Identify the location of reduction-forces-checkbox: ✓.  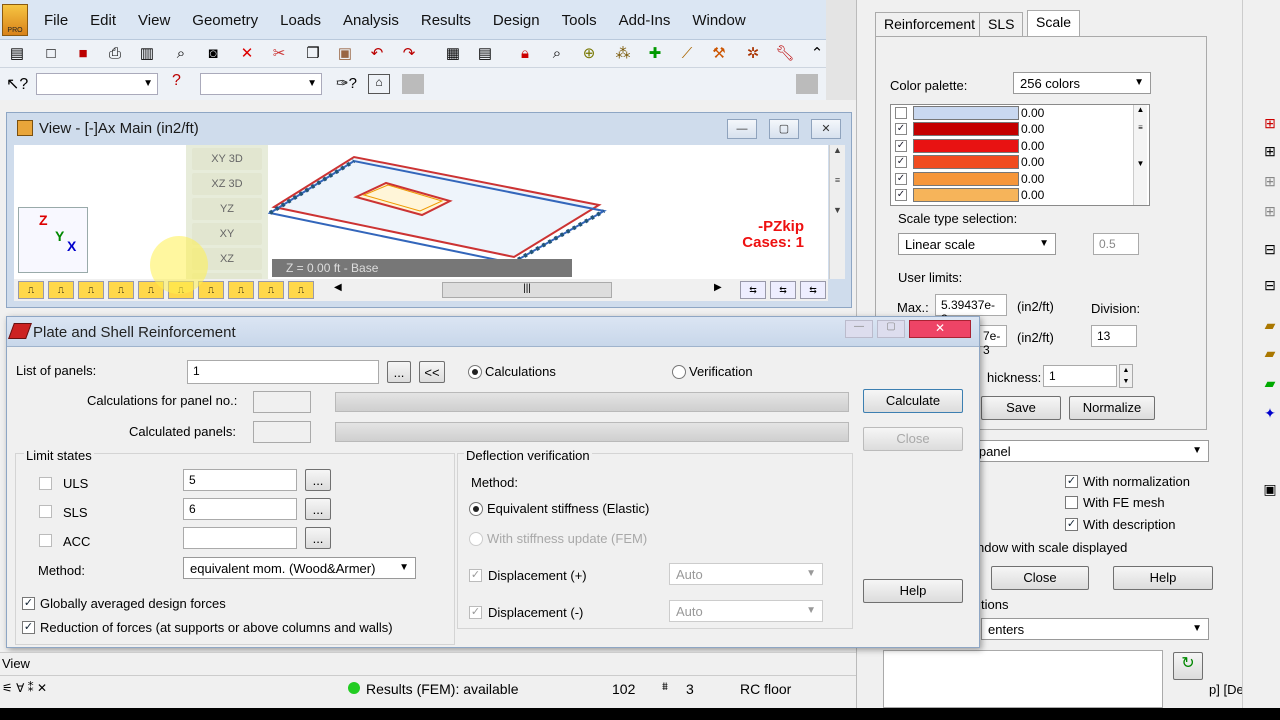
(28, 627).